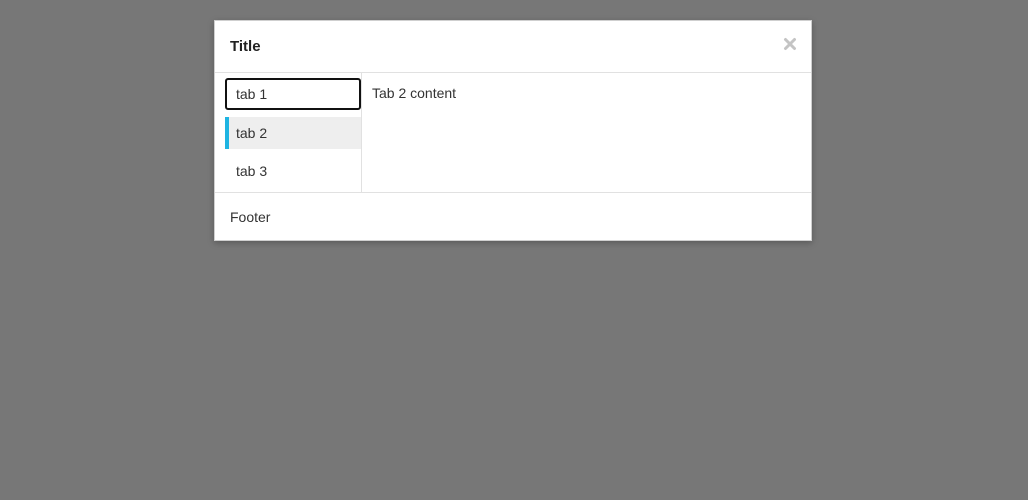 This screenshot has height=500, width=1028. What do you see at coordinates (513, 47) in the screenshot?
I see `dialog-header: Title` at bounding box center [513, 47].